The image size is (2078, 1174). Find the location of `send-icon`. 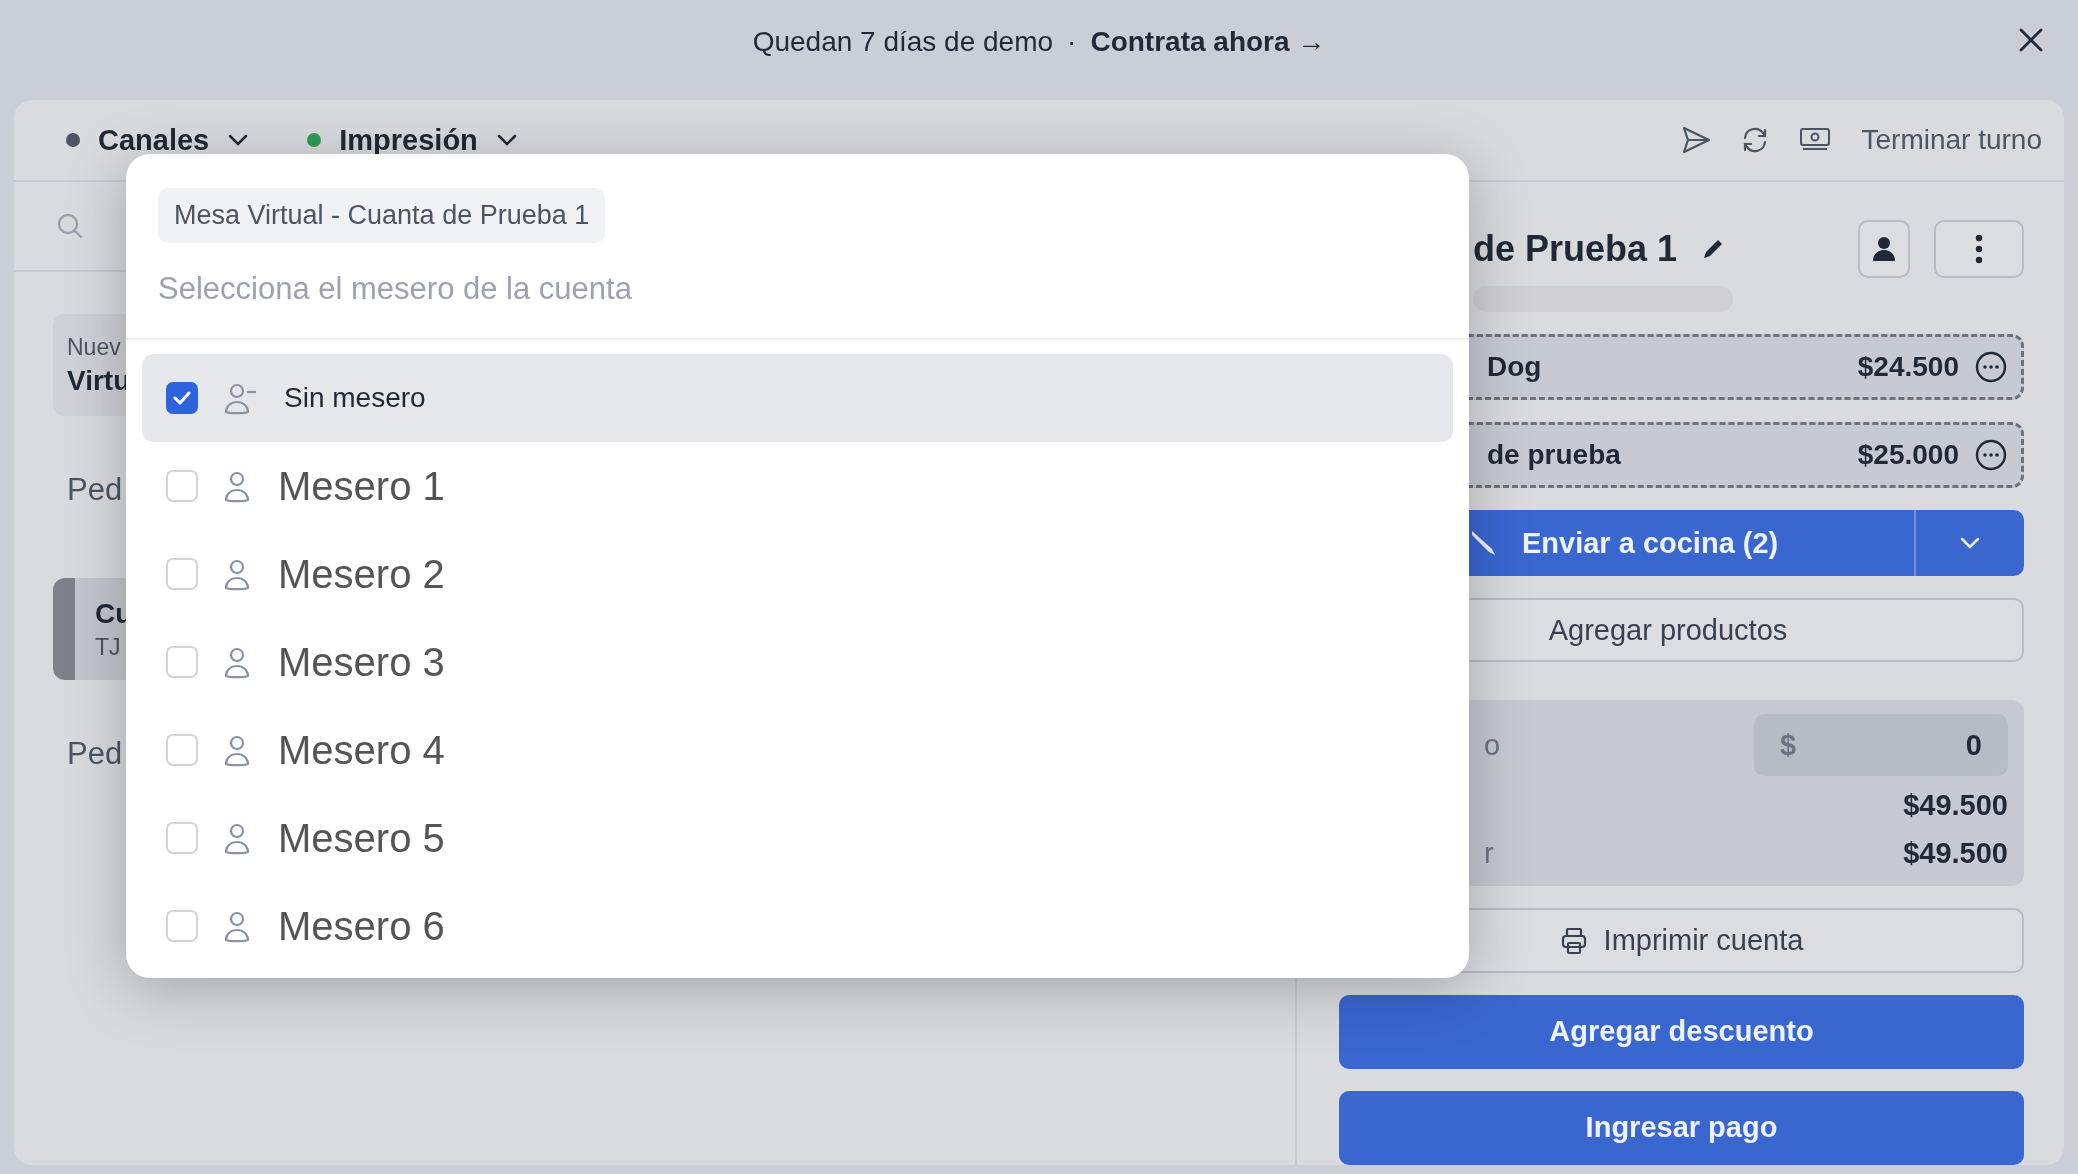

send-icon is located at coordinates (1696, 140).